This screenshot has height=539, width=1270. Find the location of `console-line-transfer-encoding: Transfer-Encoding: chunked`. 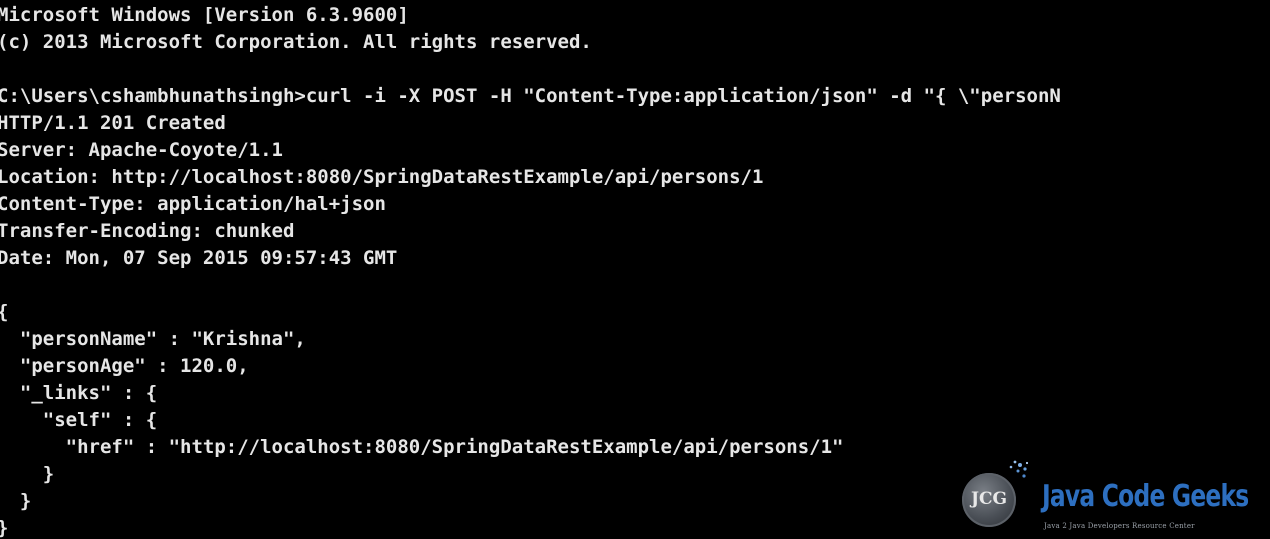

console-line-transfer-encoding: Transfer-Encoding: chunked is located at coordinates (147, 231).